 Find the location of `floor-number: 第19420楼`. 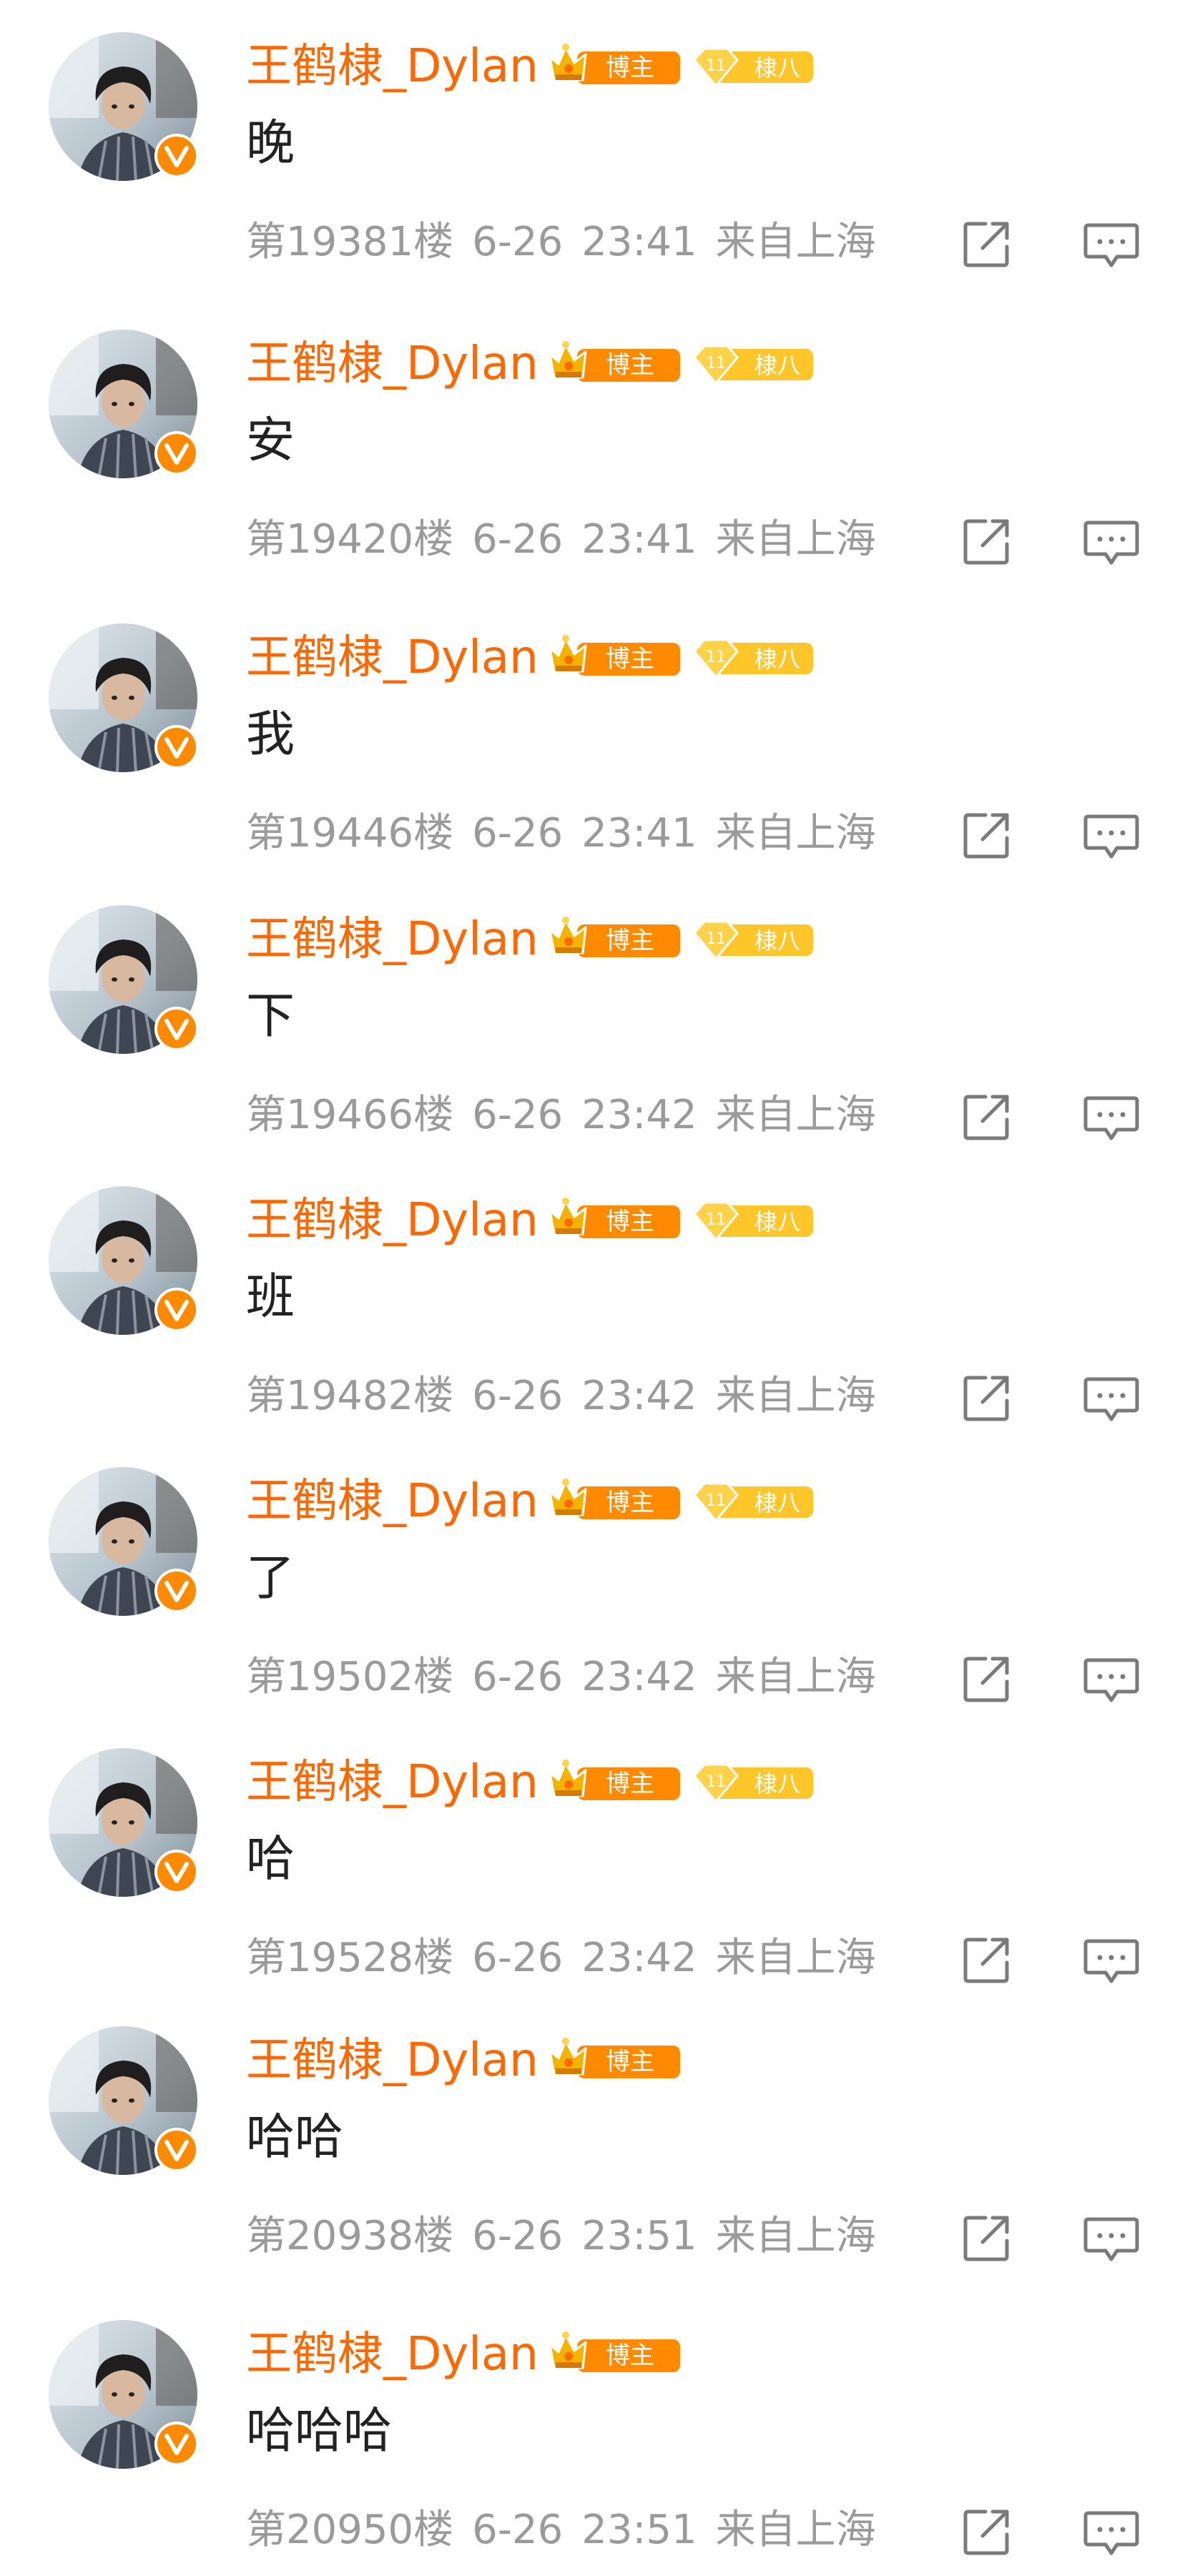

floor-number: 第19420楼 is located at coordinates (350, 539).